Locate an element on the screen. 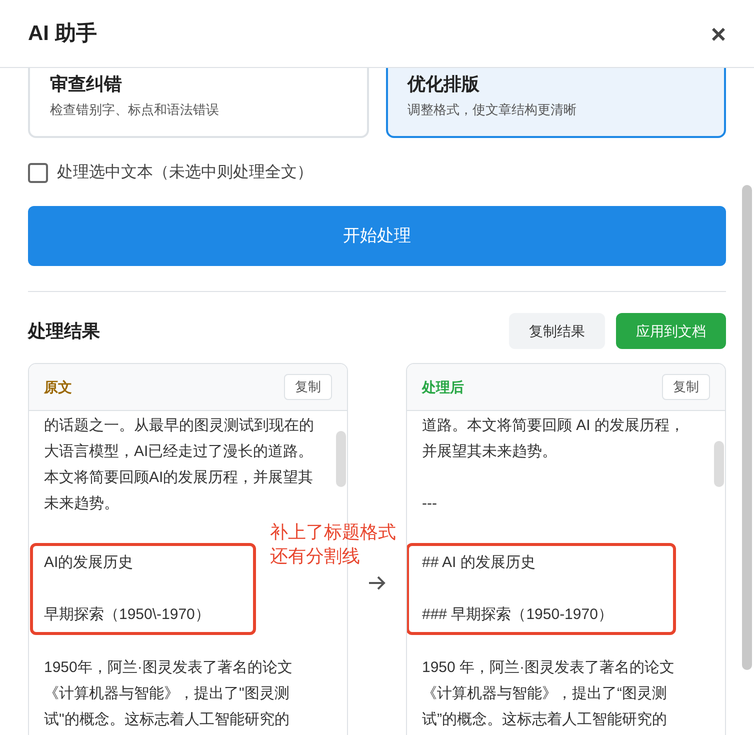  start-button: 开始处理 is located at coordinates (377, 236).